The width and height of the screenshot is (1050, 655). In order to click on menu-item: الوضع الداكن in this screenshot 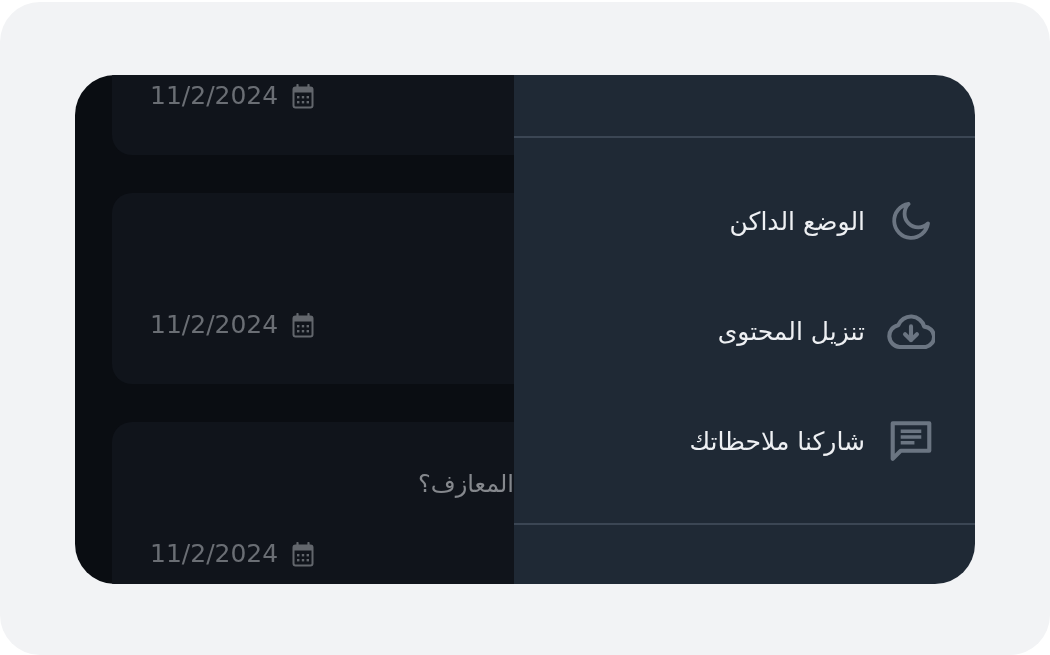, I will do `click(744, 221)`.